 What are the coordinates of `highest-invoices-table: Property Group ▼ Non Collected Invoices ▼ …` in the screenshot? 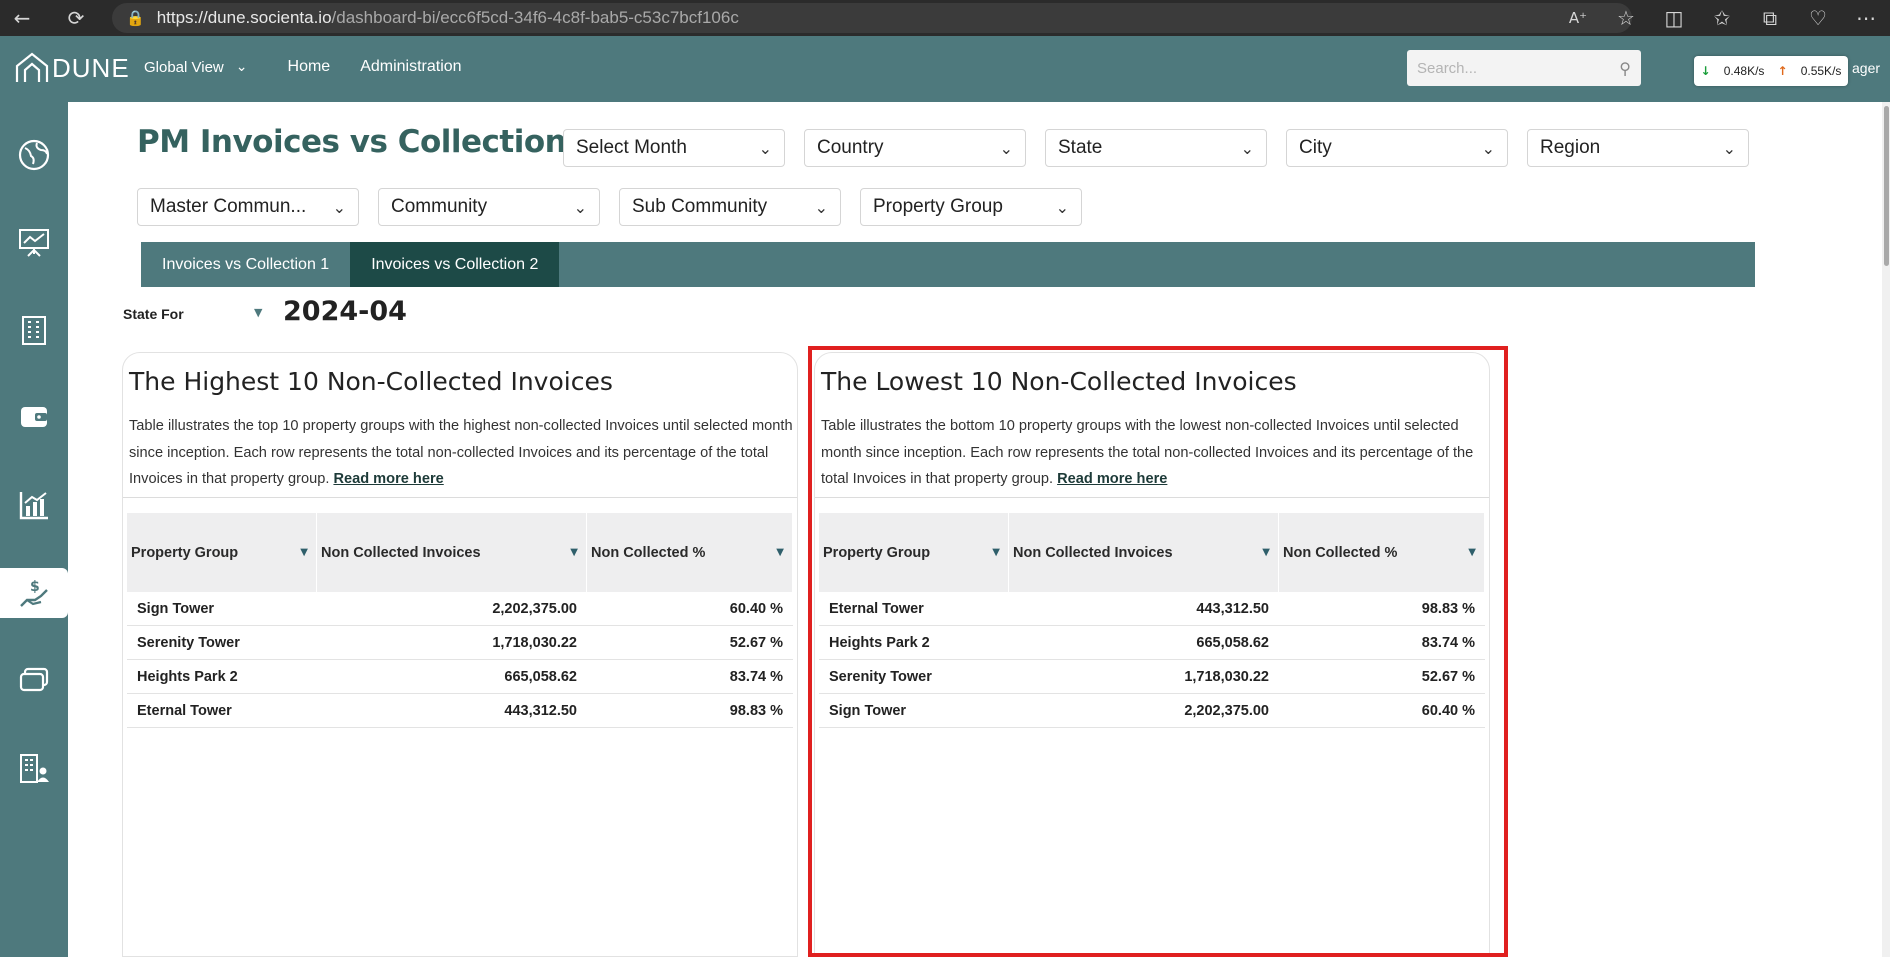 It's located at (460, 620).